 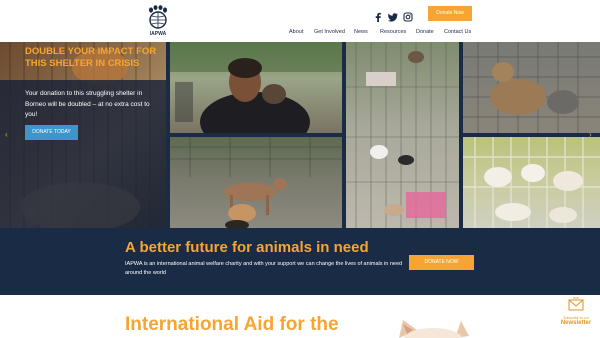 What do you see at coordinates (441, 262) in the screenshot?
I see `donate-now-button: DONATE NOW` at bounding box center [441, 262].